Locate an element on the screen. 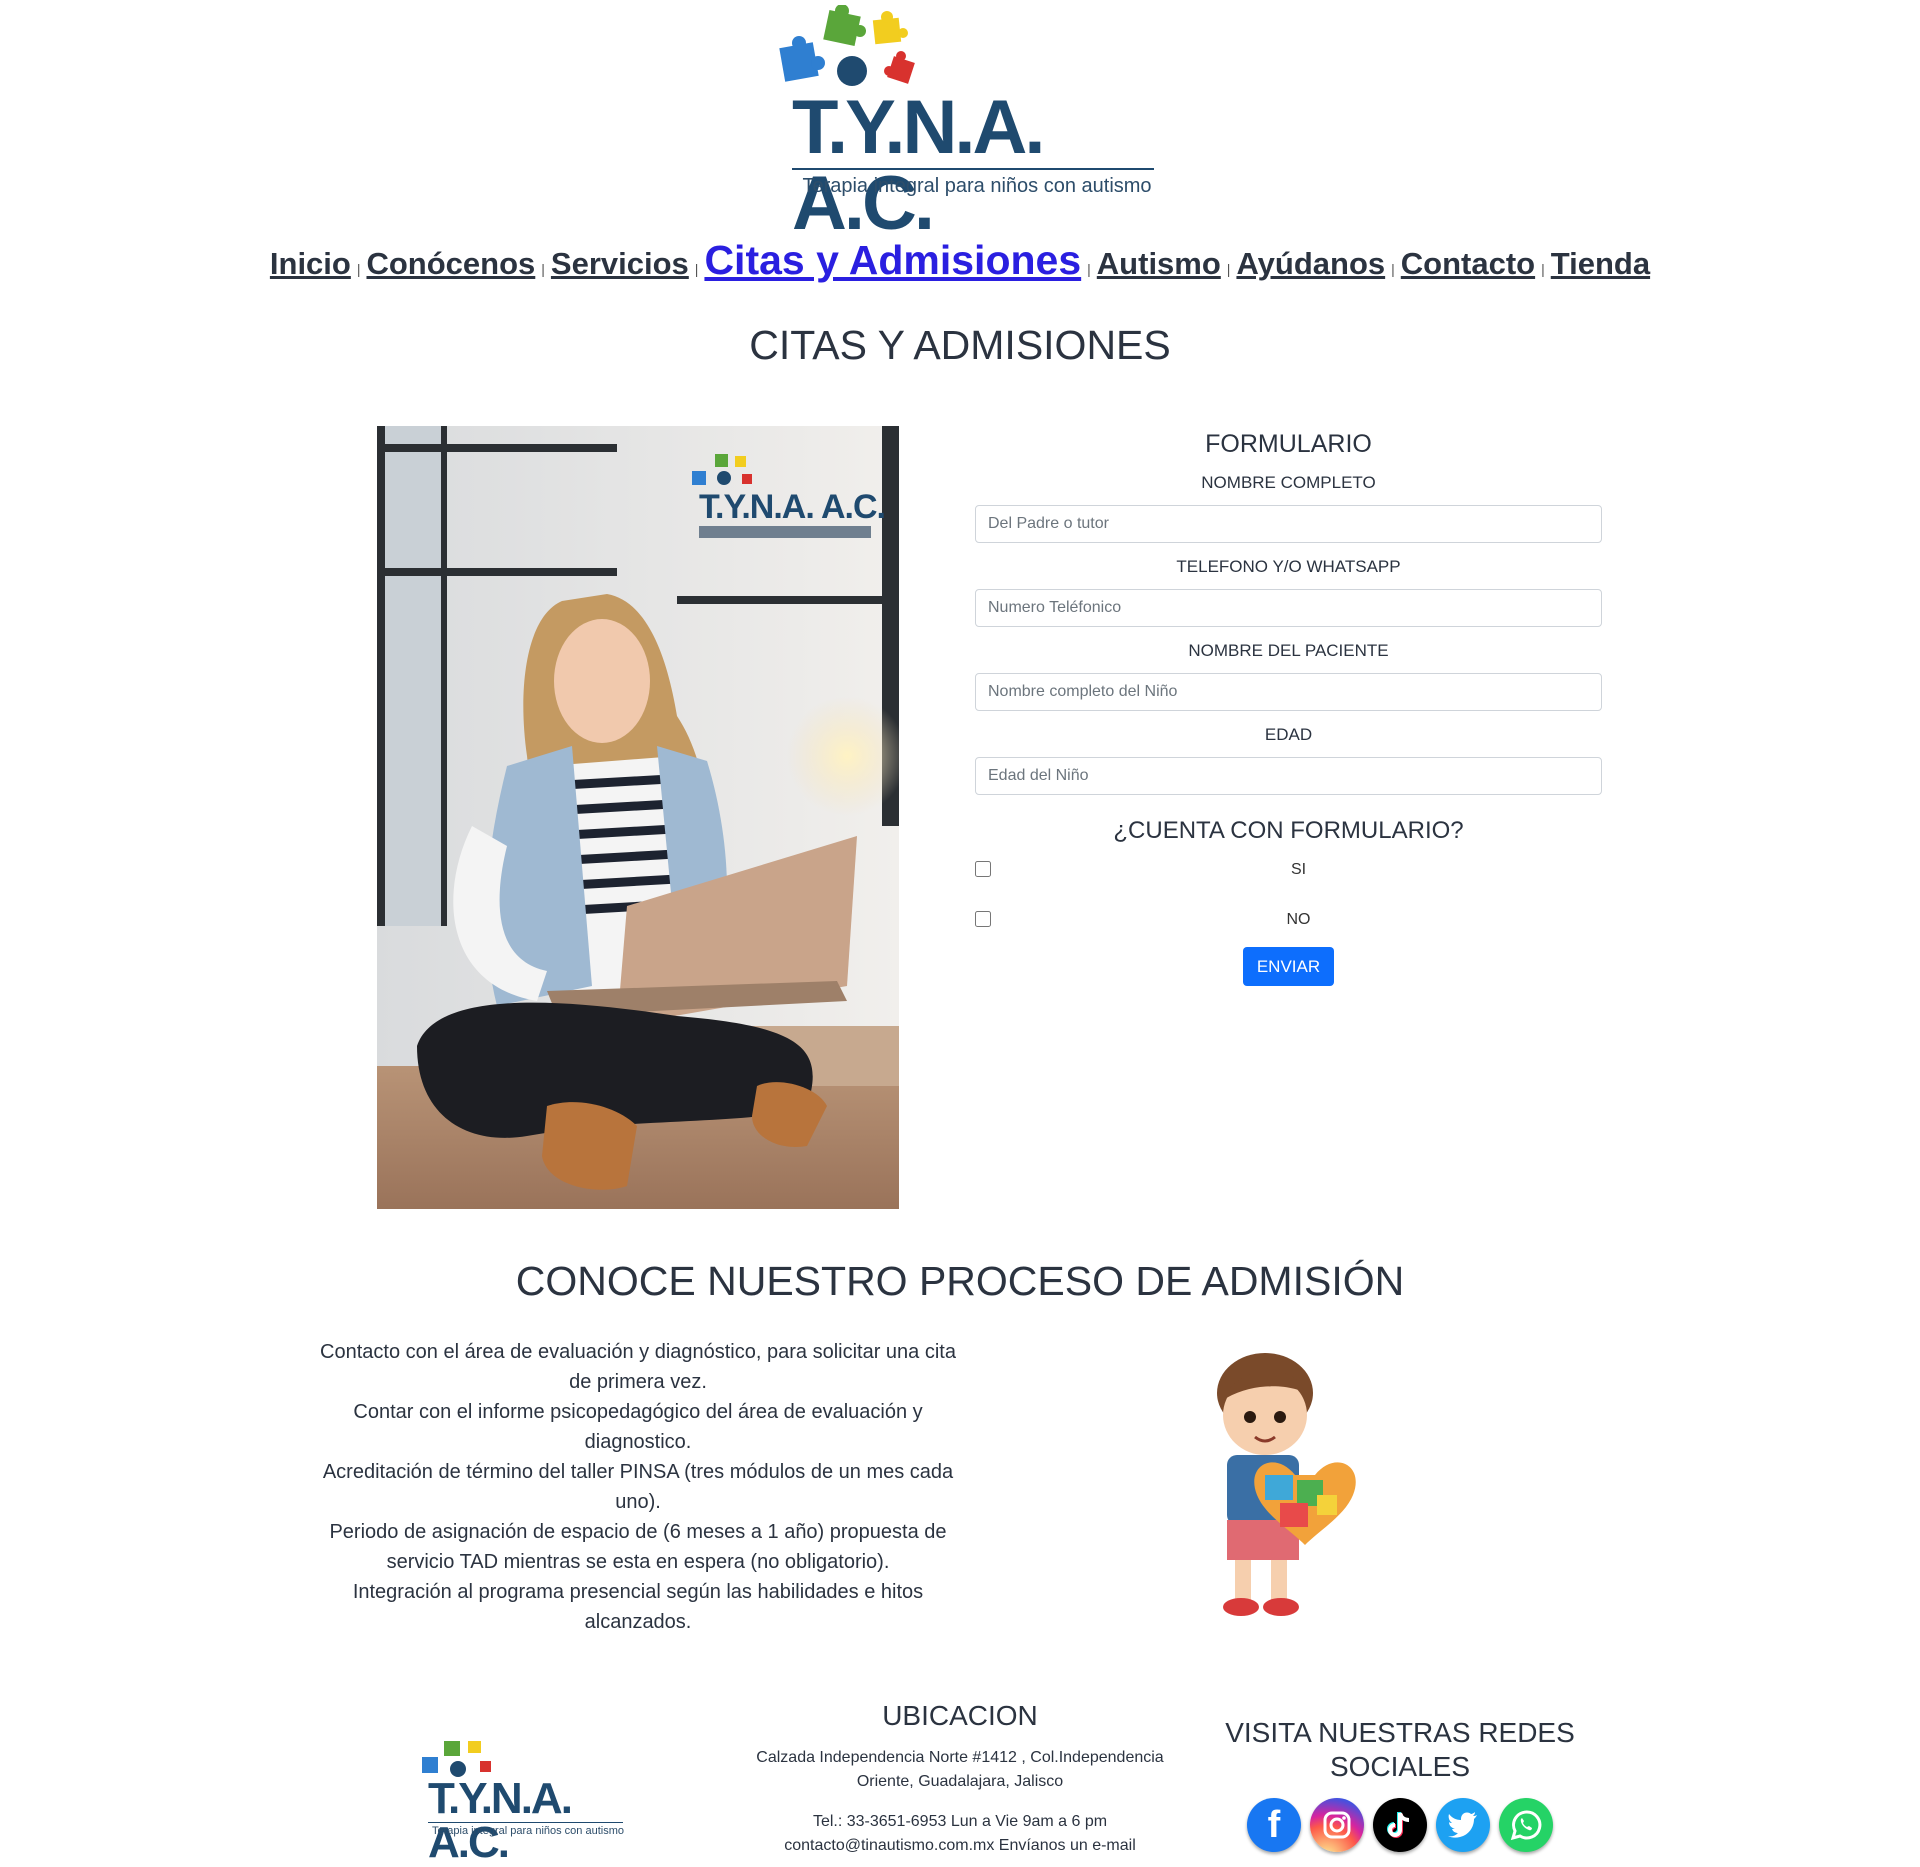 The image size is (1920, 1867). phone-text: Tel.: 33-3651-6953 Lun a Vie 9am a 6 pm is located at coordinates (960, 1821).